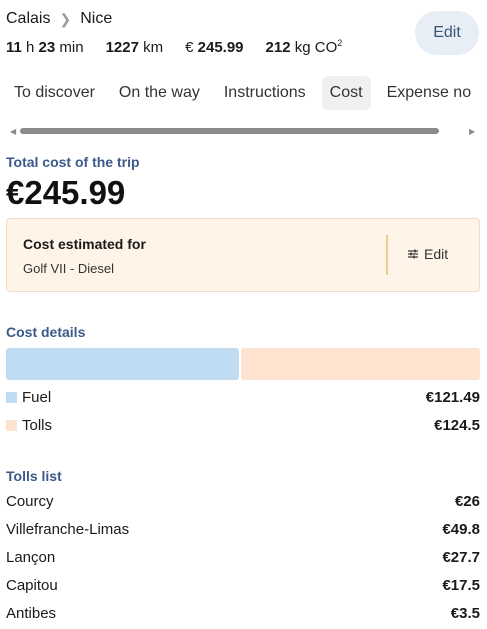 This screenshot has height=629, width=487. I want to click on edit-trip-button: Edit, so click(447, 33).